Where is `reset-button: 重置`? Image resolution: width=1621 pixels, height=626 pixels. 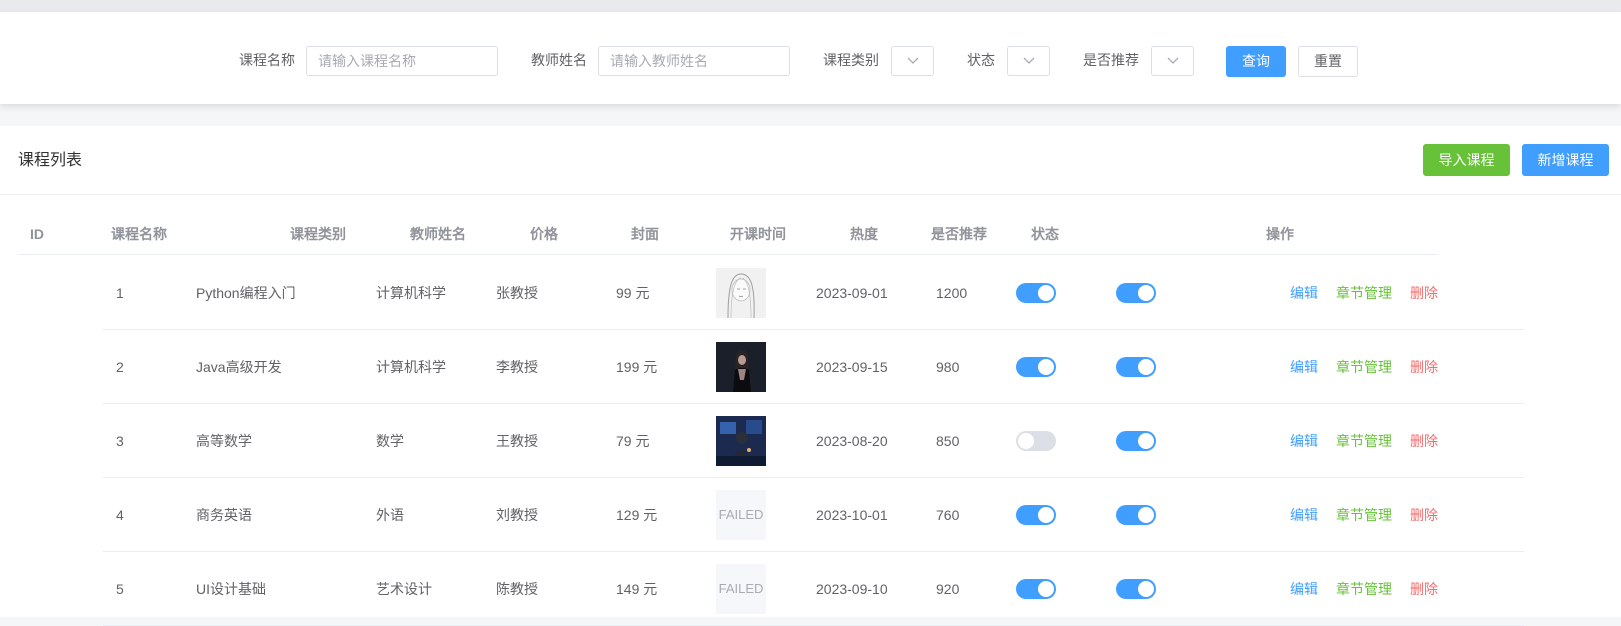
reset-button: 重置 is located at coordinates (1328, 61).